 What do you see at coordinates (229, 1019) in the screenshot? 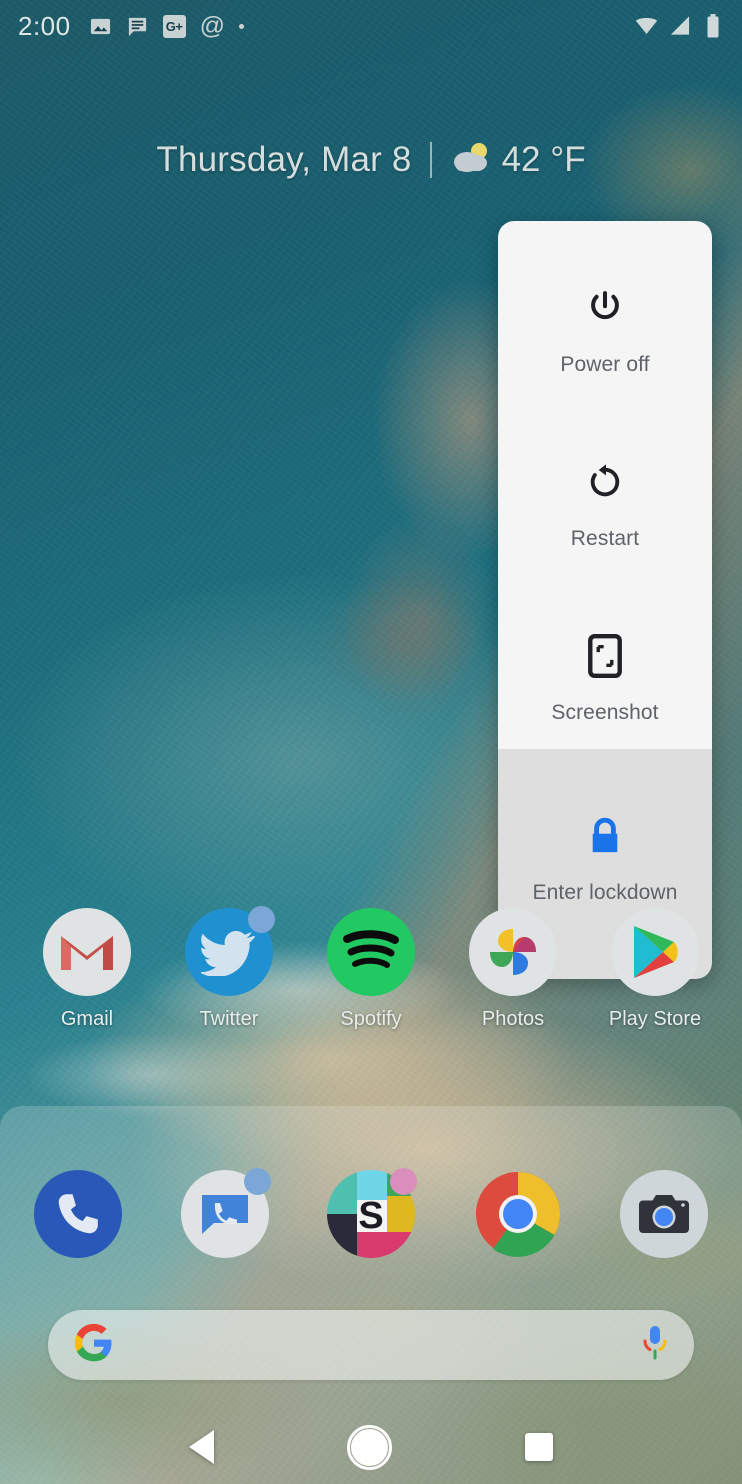
I see `app-label-twitter: Twitter` at bounding box center [229, 1019].